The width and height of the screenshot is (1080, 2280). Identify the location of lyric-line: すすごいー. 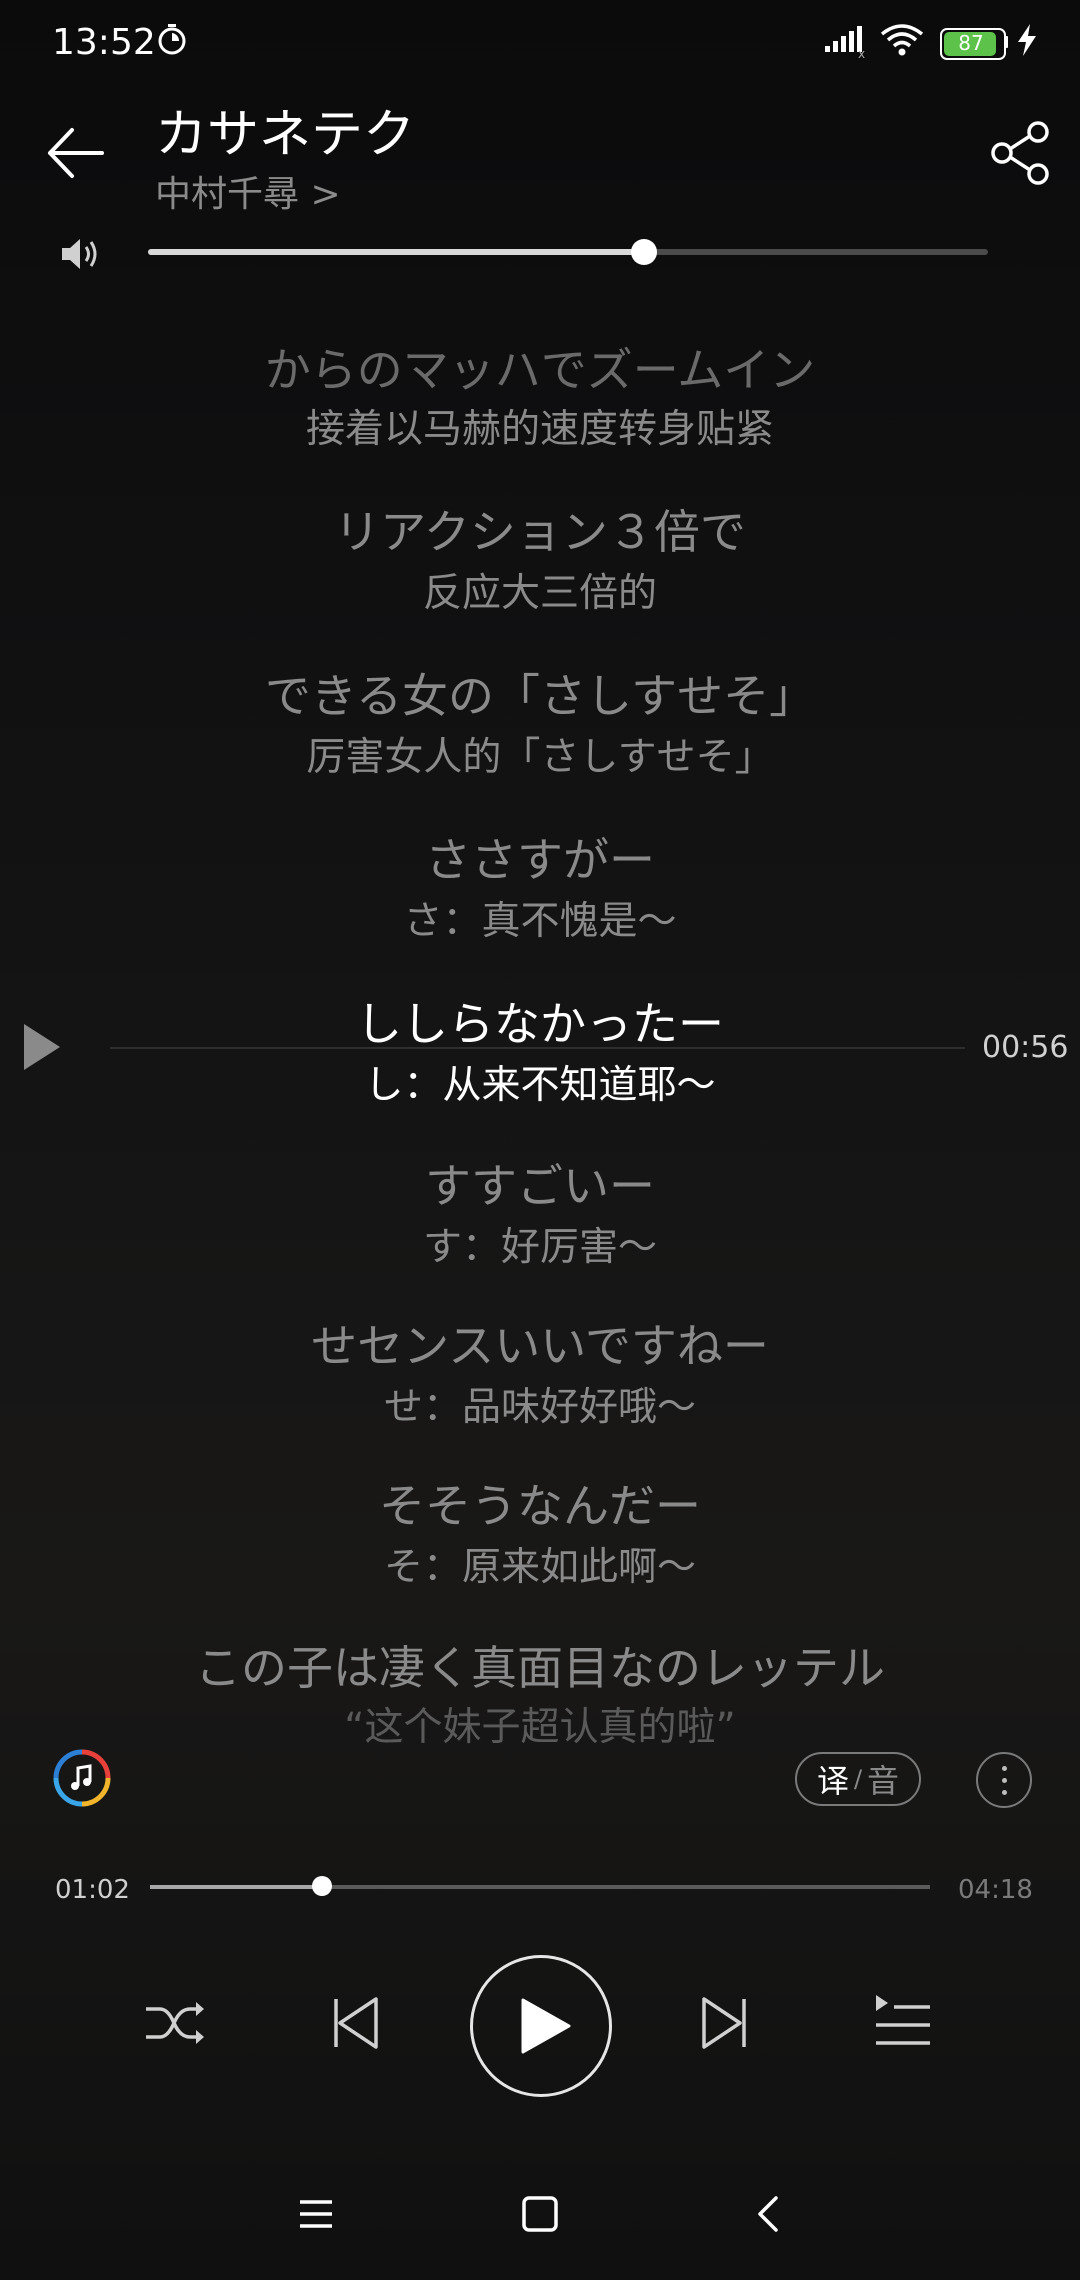
(540, 1186).